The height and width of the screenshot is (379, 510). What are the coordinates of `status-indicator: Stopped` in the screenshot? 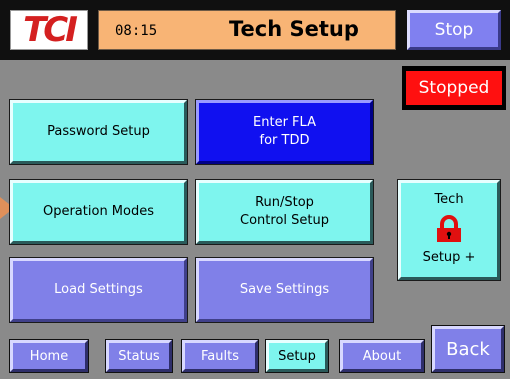 It's located at (454, 88).